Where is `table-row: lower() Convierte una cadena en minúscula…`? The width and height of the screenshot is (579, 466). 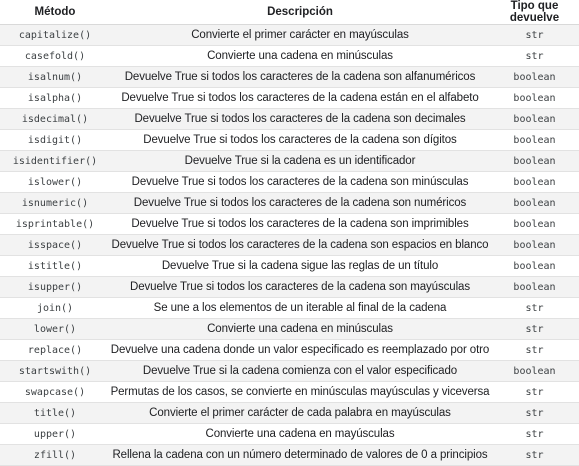 table-row: lower() Convierte una cadena en minúscula… is located at coordinates (289, 329).